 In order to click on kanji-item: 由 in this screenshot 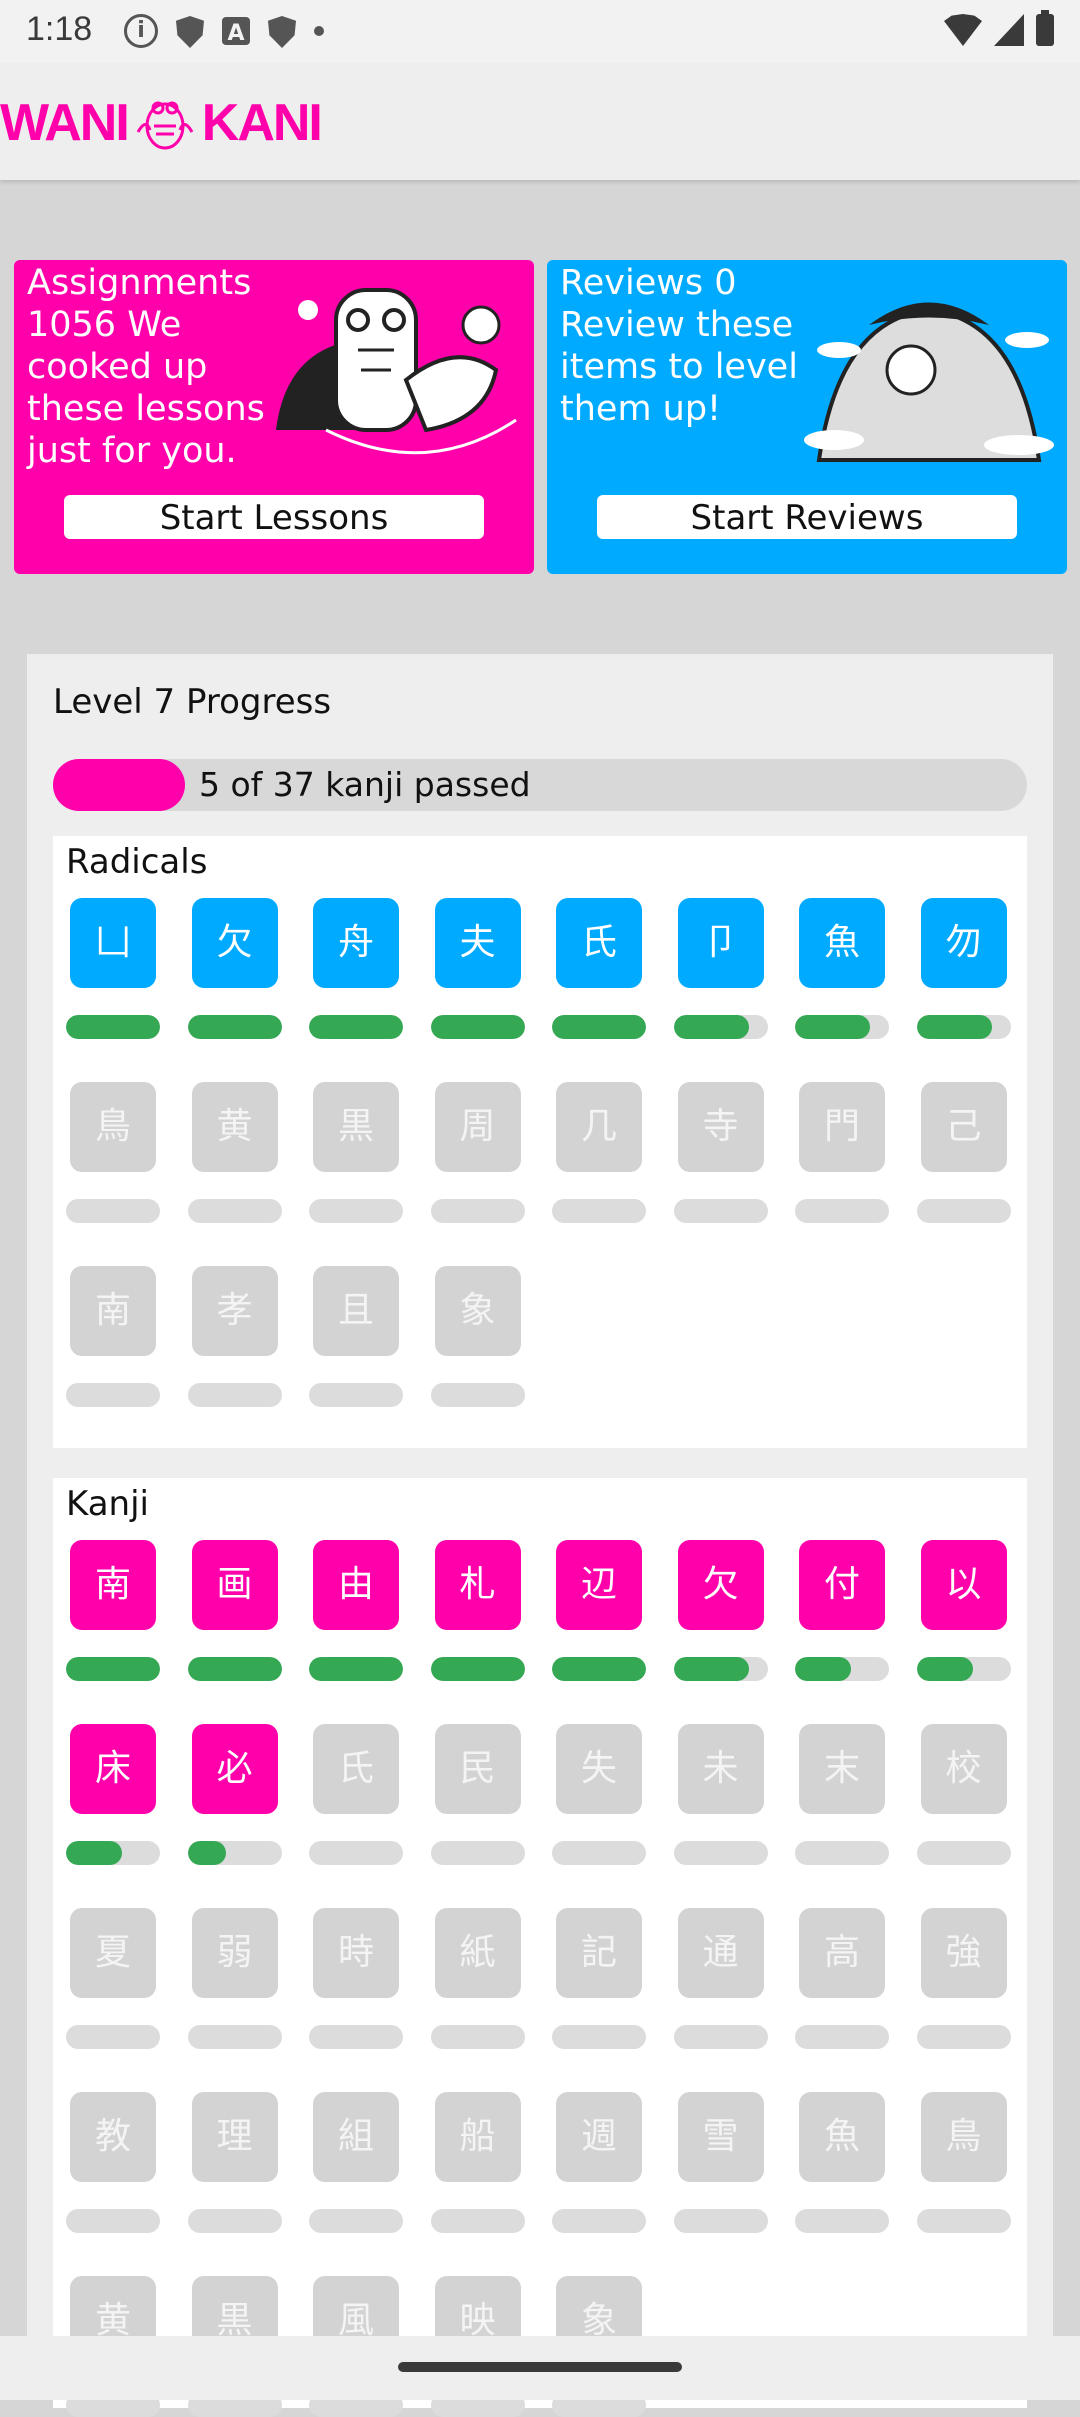, I will do `click(356, 1610)`.